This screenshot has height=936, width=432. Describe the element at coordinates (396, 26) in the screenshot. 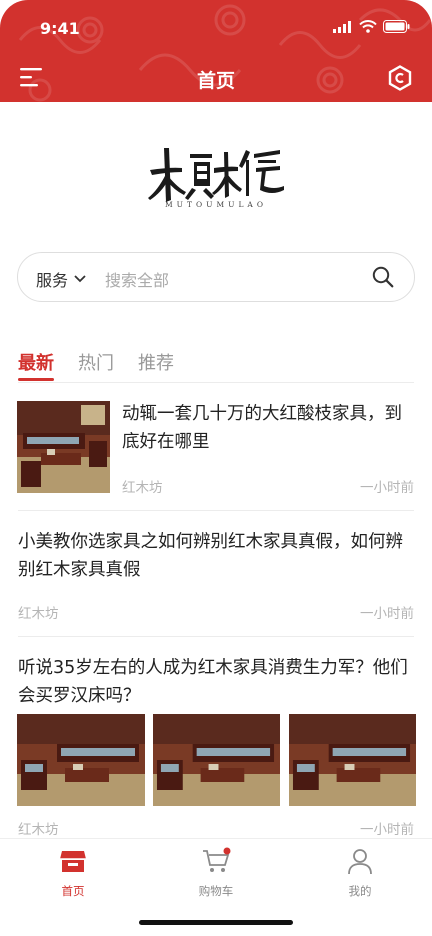

I see `battery-icon` at that location.